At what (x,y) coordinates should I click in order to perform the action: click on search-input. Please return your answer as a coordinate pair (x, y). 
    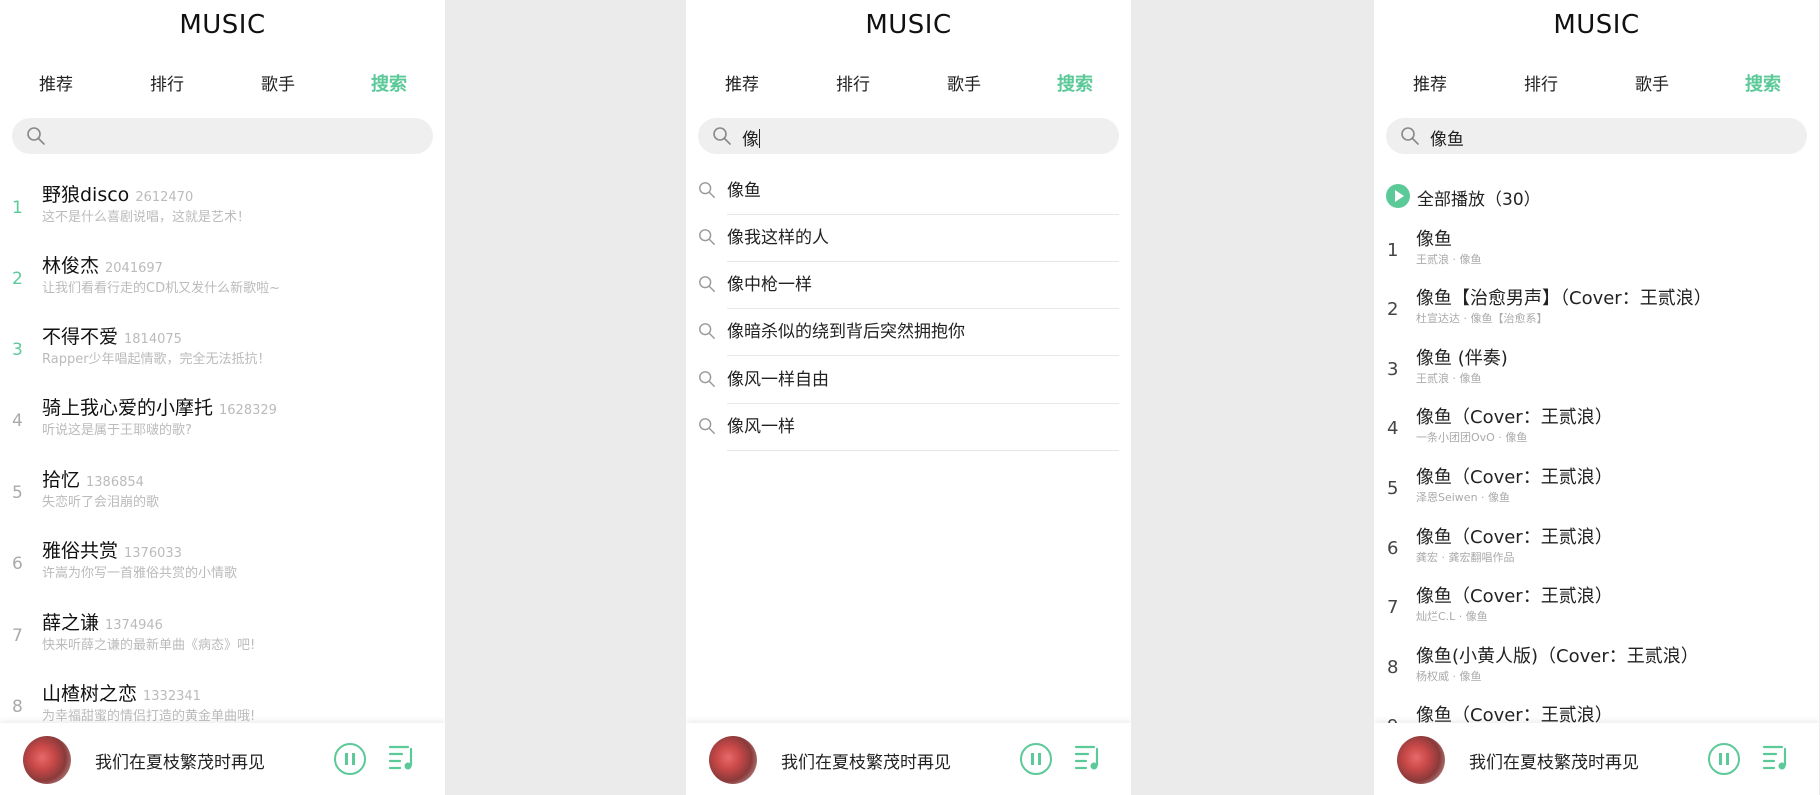
    Looking at the image, I should click on (222, 136).